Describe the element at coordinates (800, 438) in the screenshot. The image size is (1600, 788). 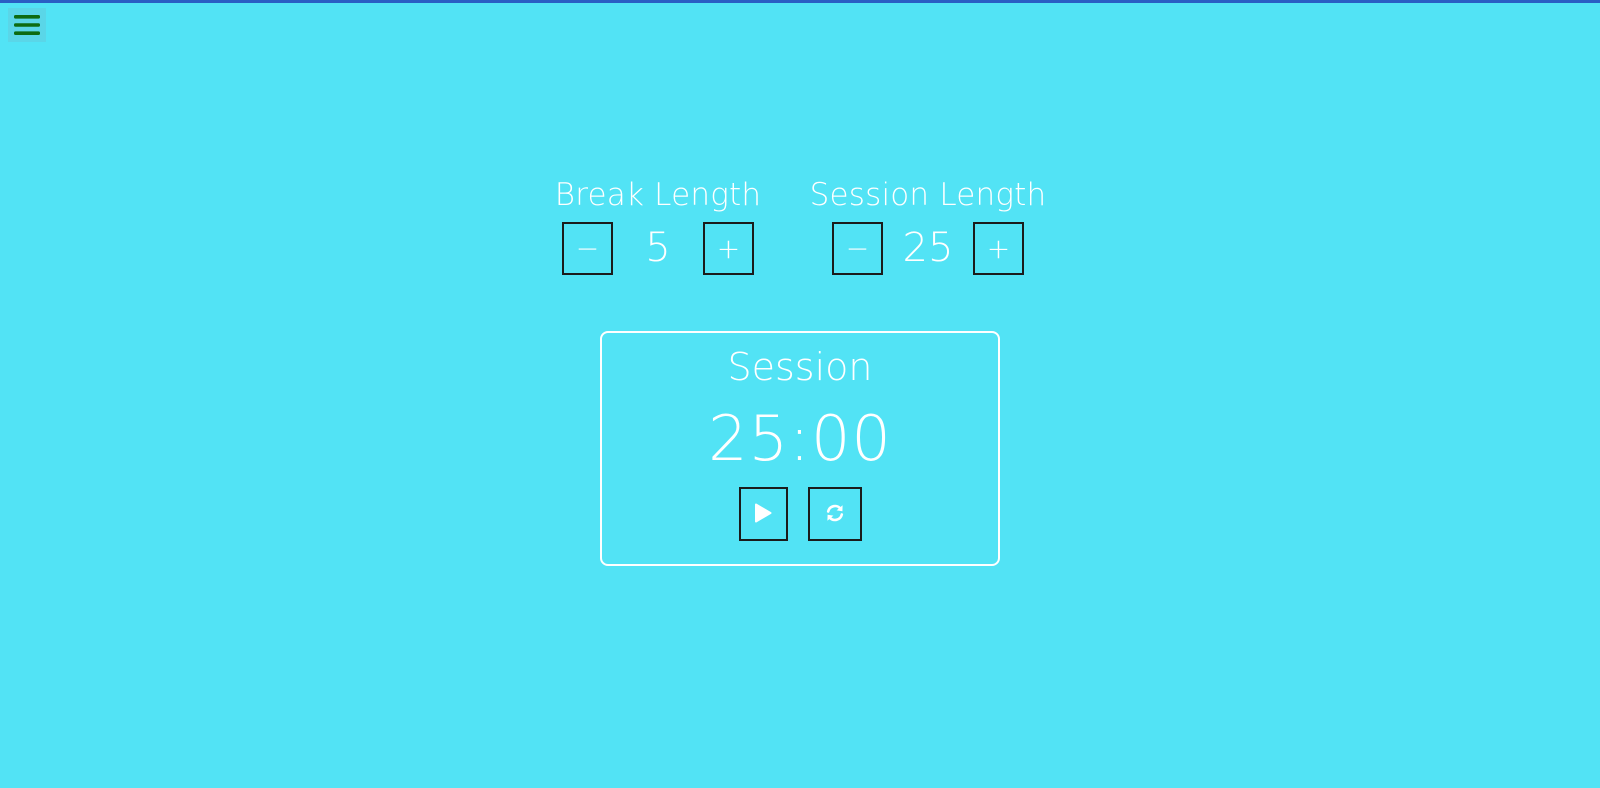
I see `timer-display: 25:00` at that location.